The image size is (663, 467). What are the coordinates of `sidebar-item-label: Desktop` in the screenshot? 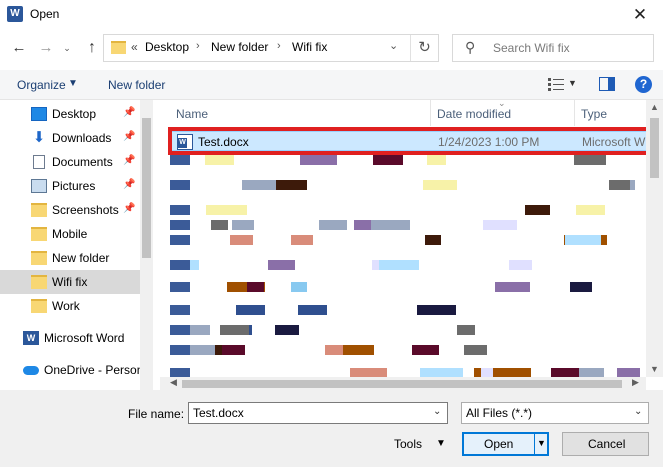 It's located at (74, 114).